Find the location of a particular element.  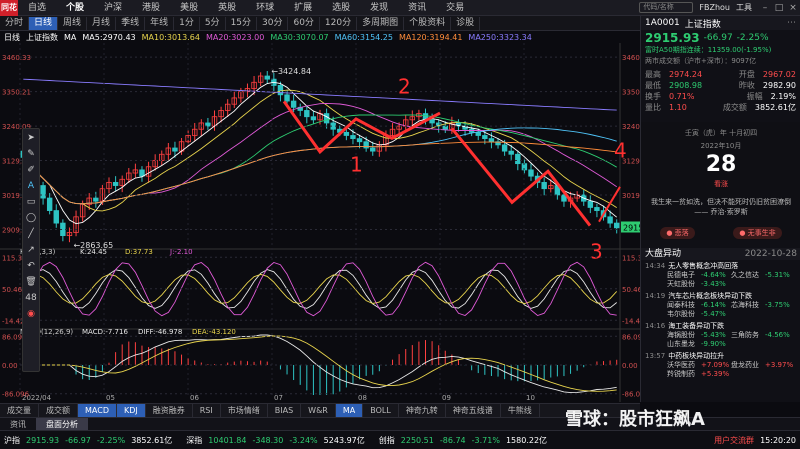

nav-item-9: 发现 is located at coordinates (379, 8).